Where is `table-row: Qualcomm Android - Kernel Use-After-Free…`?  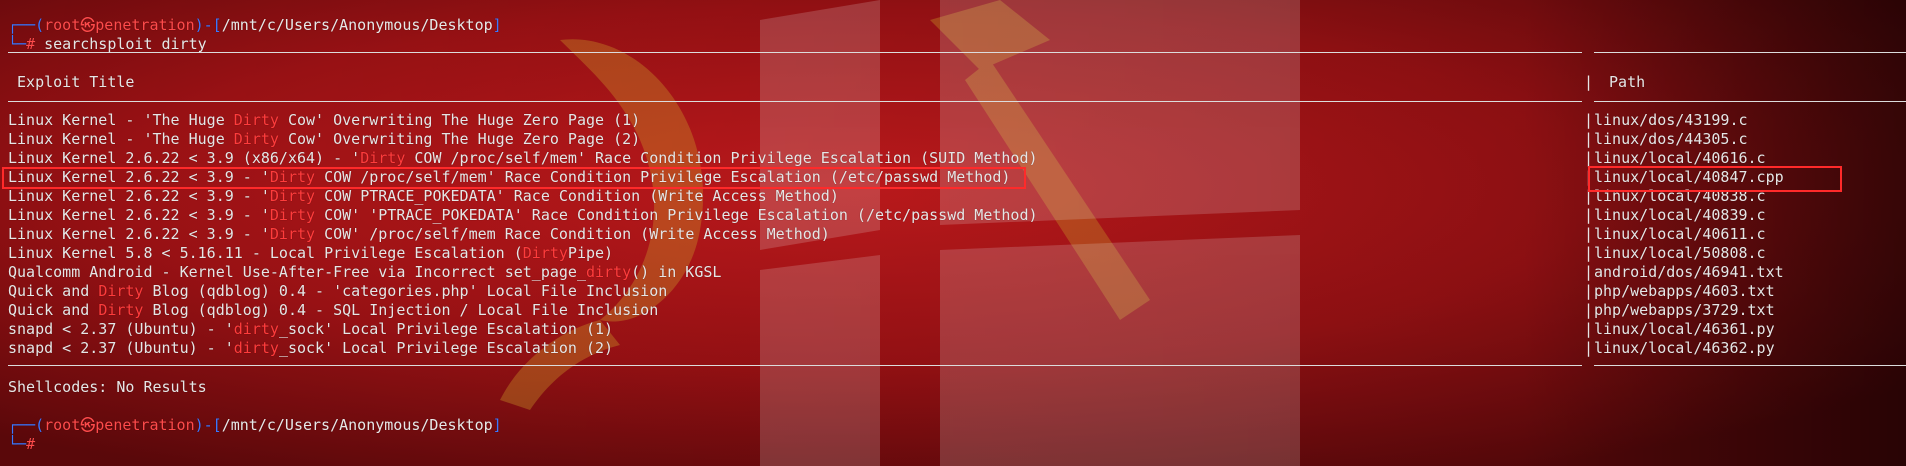
table-row: Qualcomm Android - Kernel Use-After-Free… is located at coordinates (365, 272).